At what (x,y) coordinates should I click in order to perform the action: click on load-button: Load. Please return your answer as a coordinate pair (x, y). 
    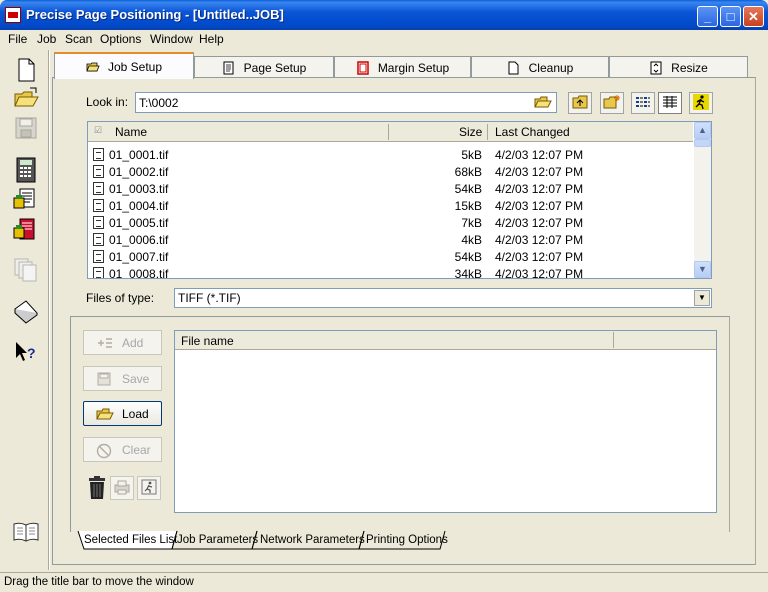
    Looking at the image, I should click on (122, 413).